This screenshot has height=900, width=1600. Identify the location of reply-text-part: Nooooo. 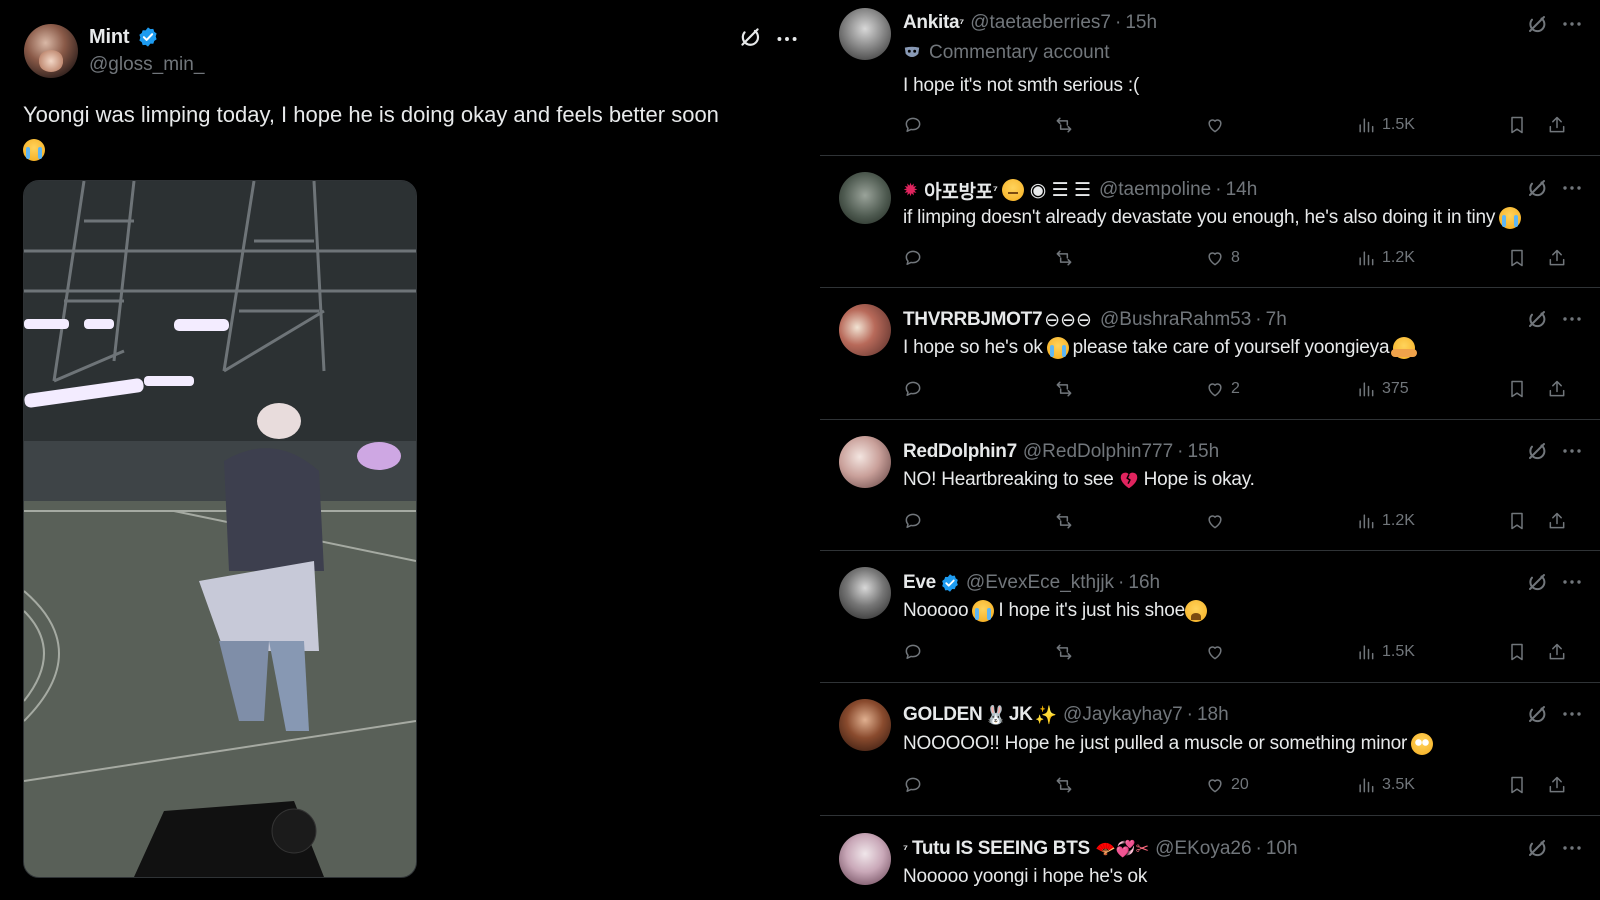
(936, 610).